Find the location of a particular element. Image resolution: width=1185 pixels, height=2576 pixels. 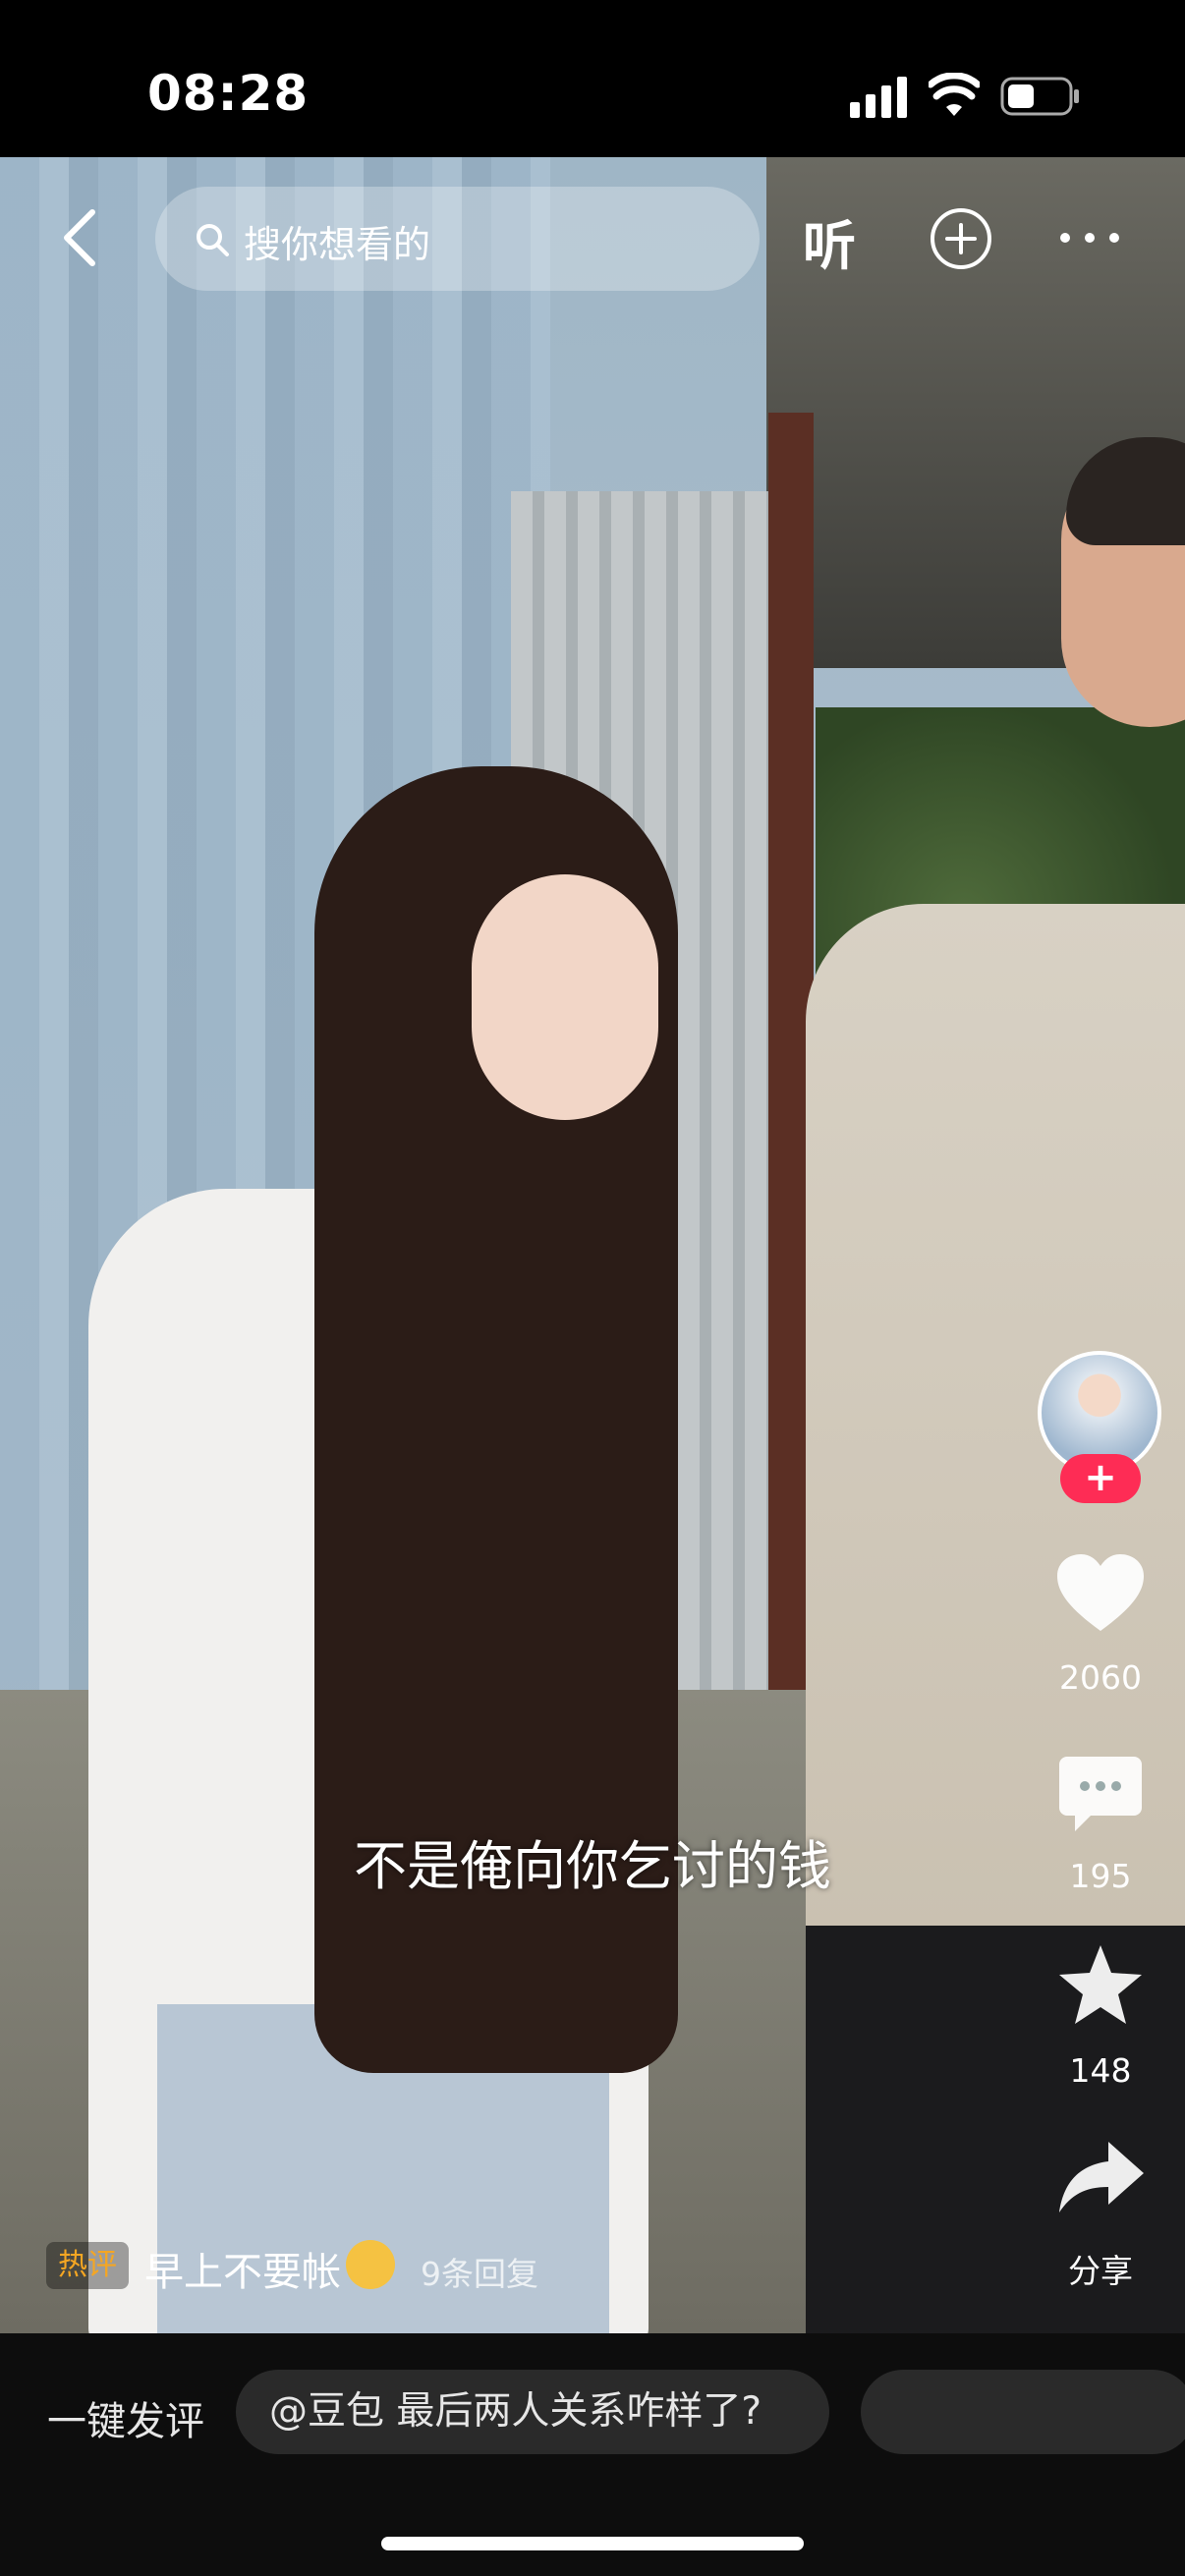

signal-bars-icon is located at coordinates (879, 97).